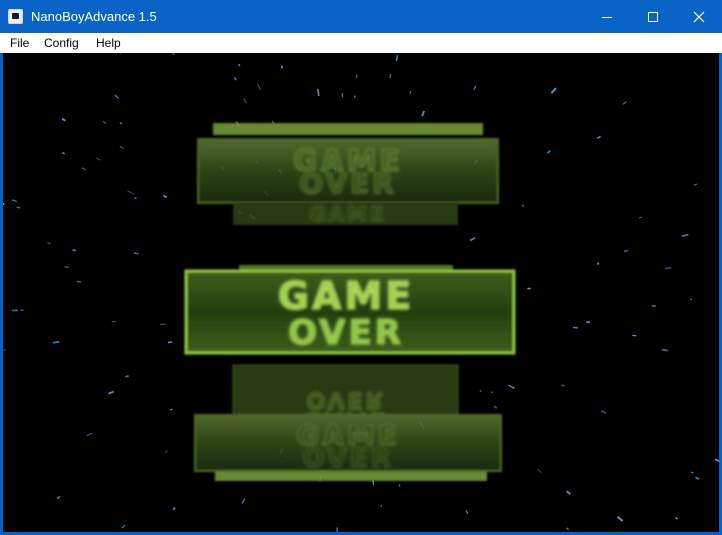 The height and width of the screenshot is (535, 722). What do you see at coordinates (346, 296) in the screenshot?
I see `game-over-line1: GAME` at bounding box center [346, 296].